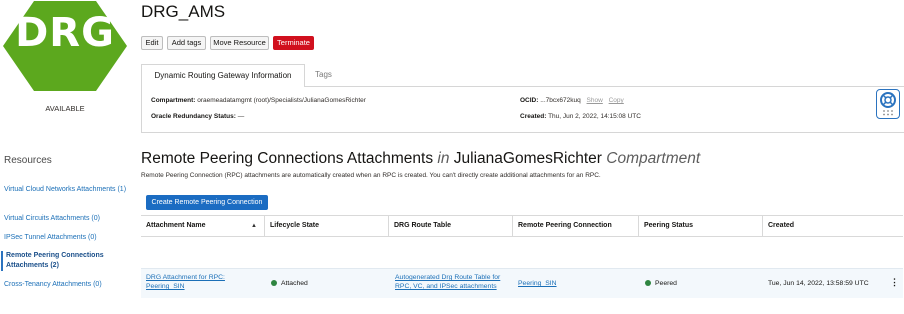  What do you see at coordinates (68, 190) in the screenshot?
I see `sidebar-item-vcn-attachments: Virtual Cloud Networks Attachments (1)` at bounding box center [68, 190].